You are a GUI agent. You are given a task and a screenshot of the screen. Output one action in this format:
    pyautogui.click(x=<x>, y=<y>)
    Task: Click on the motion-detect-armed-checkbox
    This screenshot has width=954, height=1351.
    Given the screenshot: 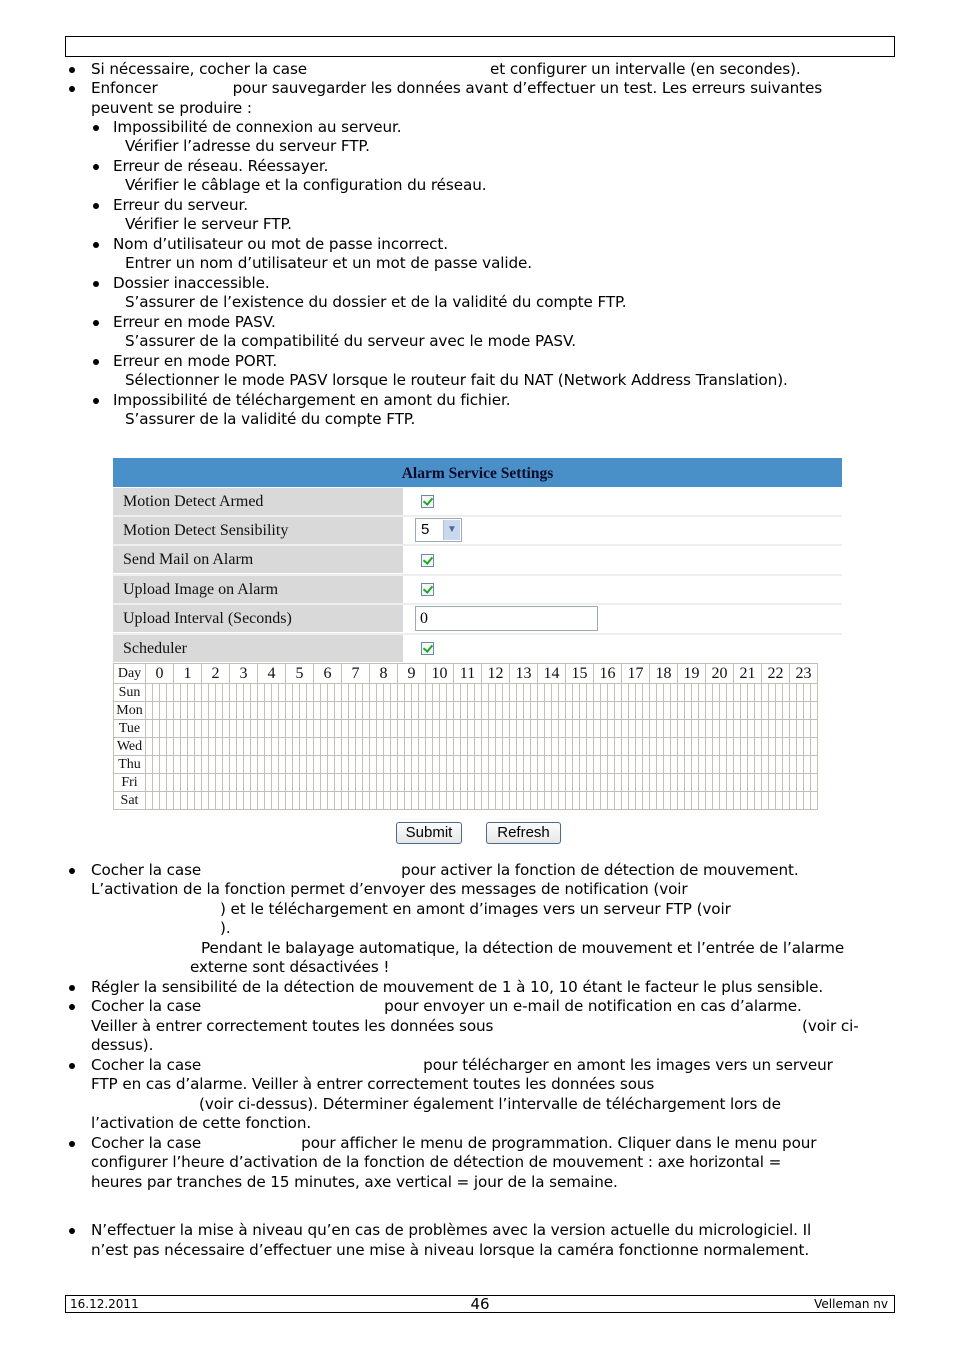 What is the action you would take?
    pyautogui.click(x=427, y=501)
    